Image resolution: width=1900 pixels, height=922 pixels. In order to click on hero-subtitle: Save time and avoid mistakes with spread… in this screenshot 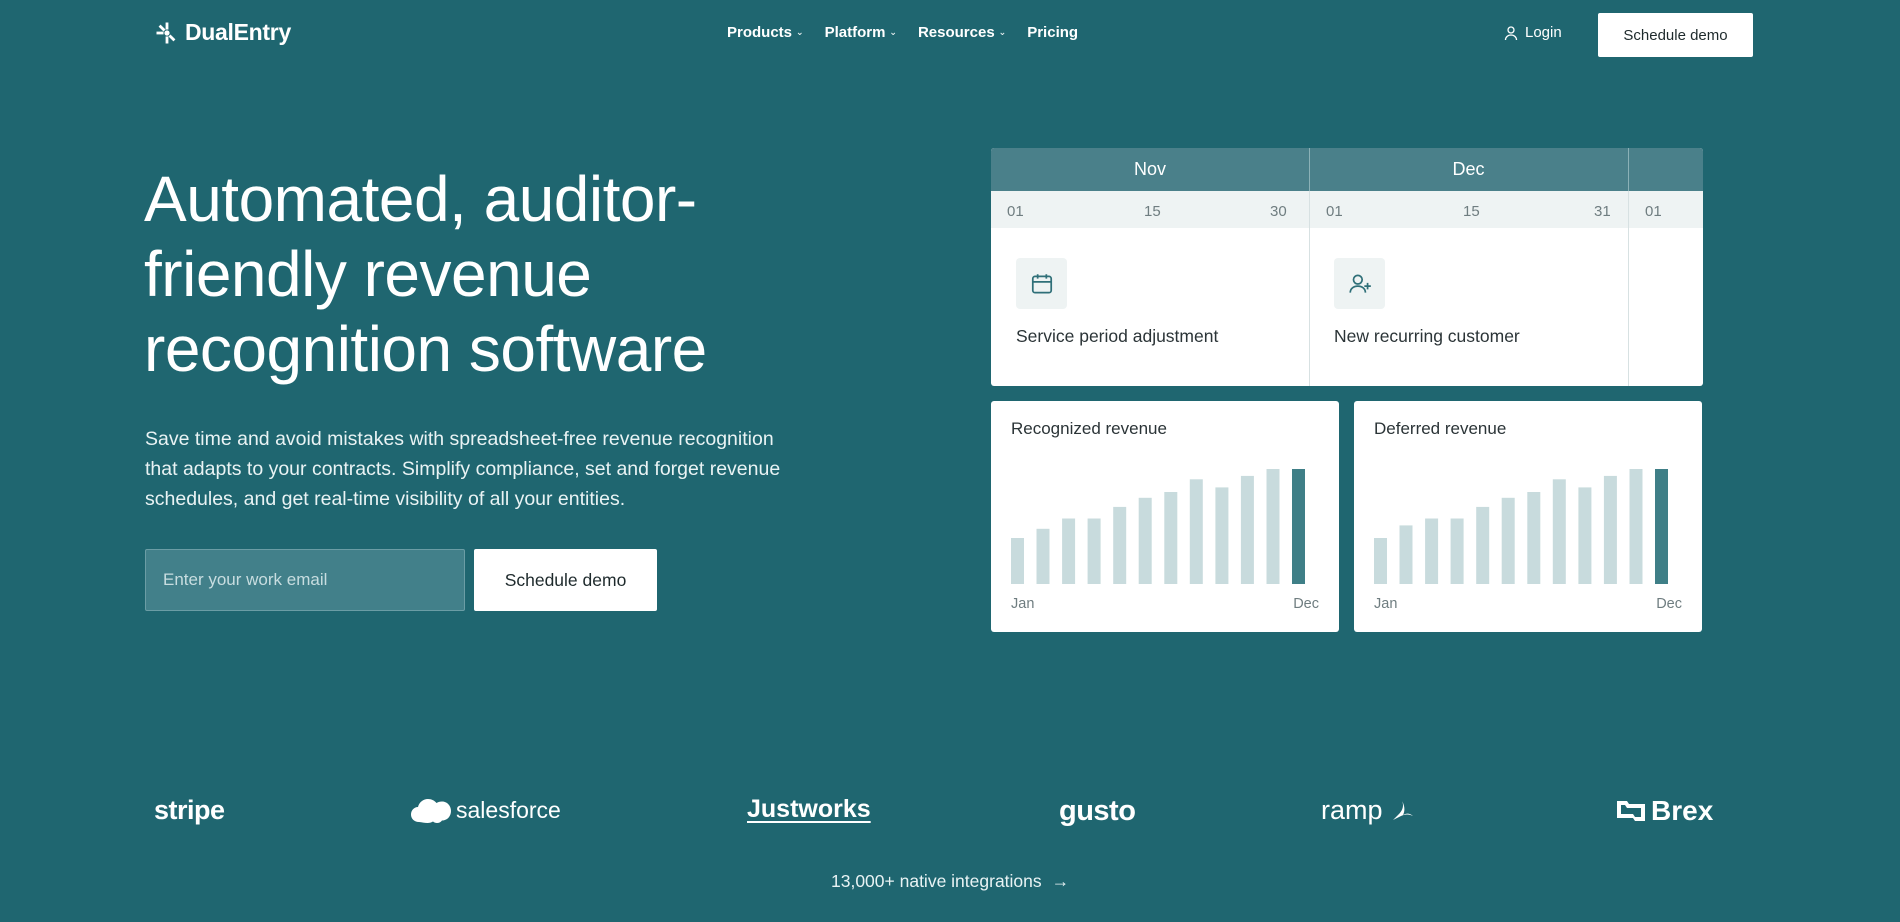, I will do `click(463, 469)`.